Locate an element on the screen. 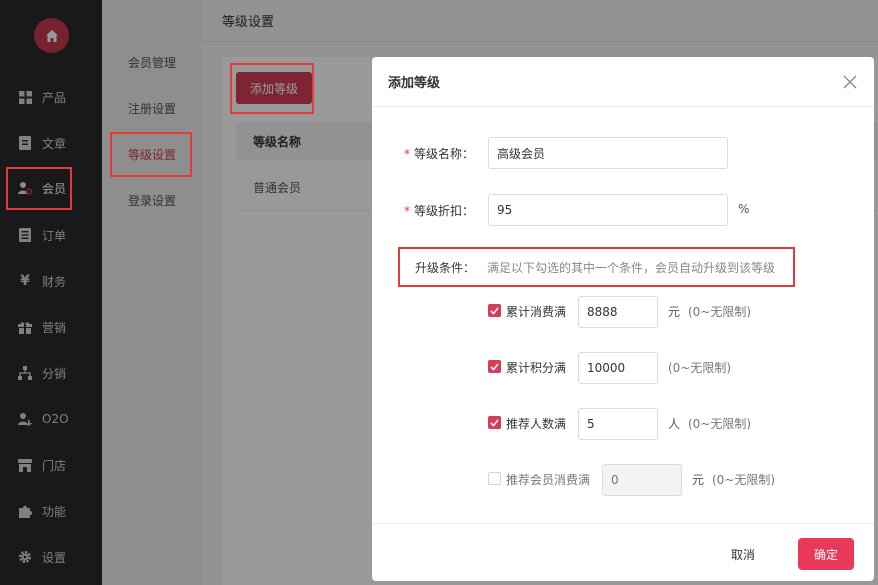  referral-spend-unit: 元 is located at coordinates (698, 480).